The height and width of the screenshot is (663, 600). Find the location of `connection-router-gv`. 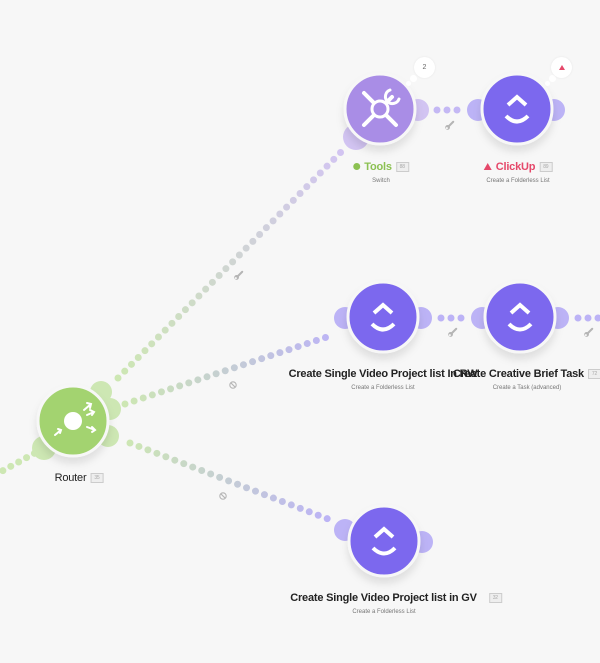

connection-router-gv is located at coordinates (229, 481).